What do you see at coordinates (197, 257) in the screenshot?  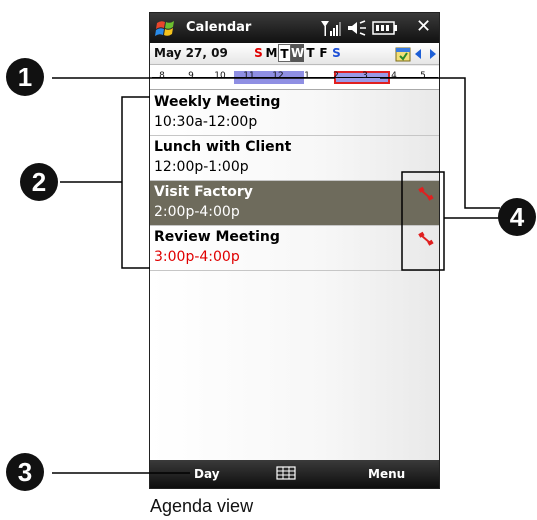 I see `appointment-time: 3:00p-4:00p` at bounding box center [197, 257].